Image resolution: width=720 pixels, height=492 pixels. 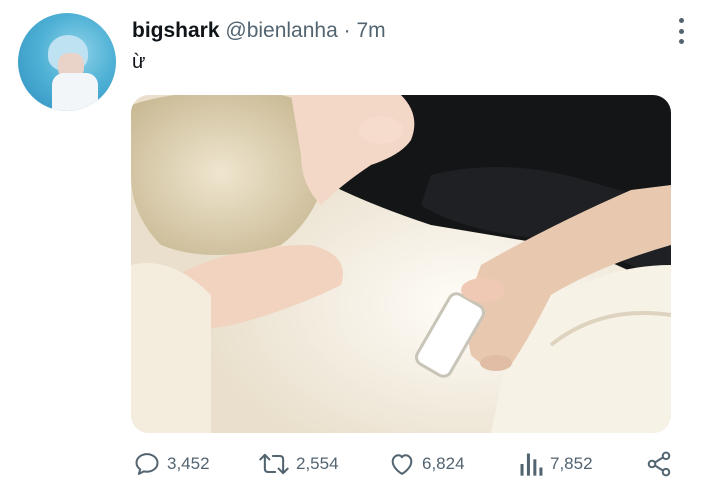 What do you see at coordinates (67, 62) in the screenshot?
I see `avatar` at bounding box center [67, 62].